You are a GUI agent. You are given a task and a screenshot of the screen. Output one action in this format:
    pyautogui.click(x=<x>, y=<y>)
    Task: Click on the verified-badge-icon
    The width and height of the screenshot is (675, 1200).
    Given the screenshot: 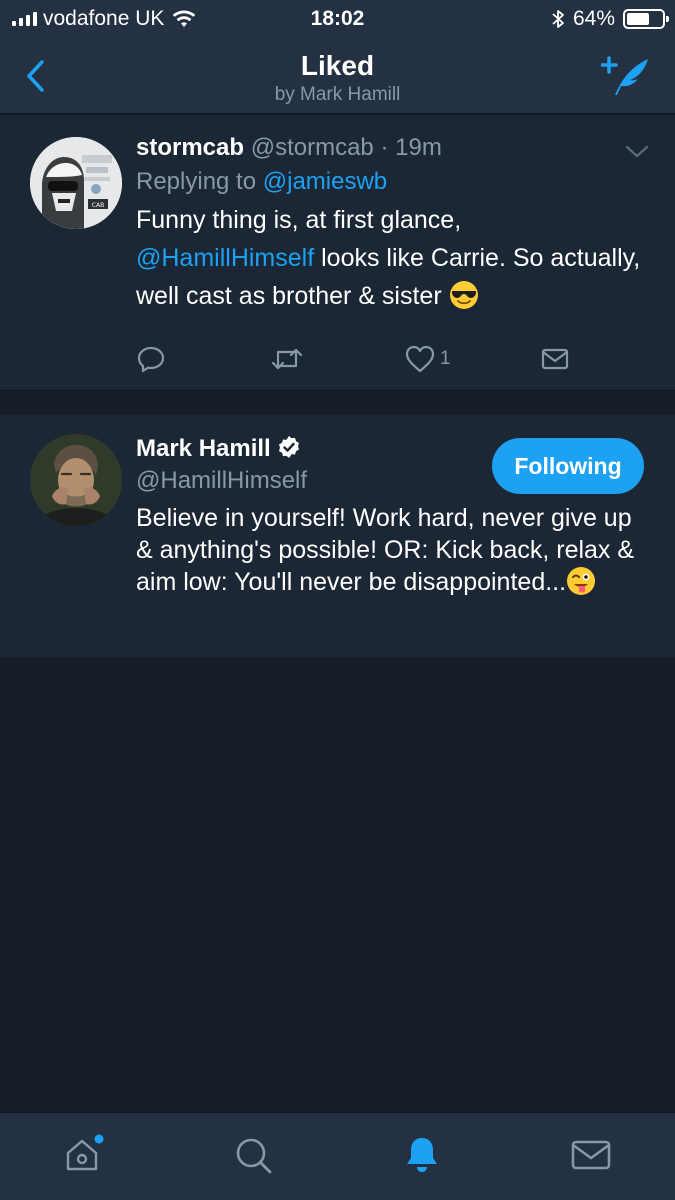 What is the action you would take?
    pyautogui.click(x=288, y=447)
    